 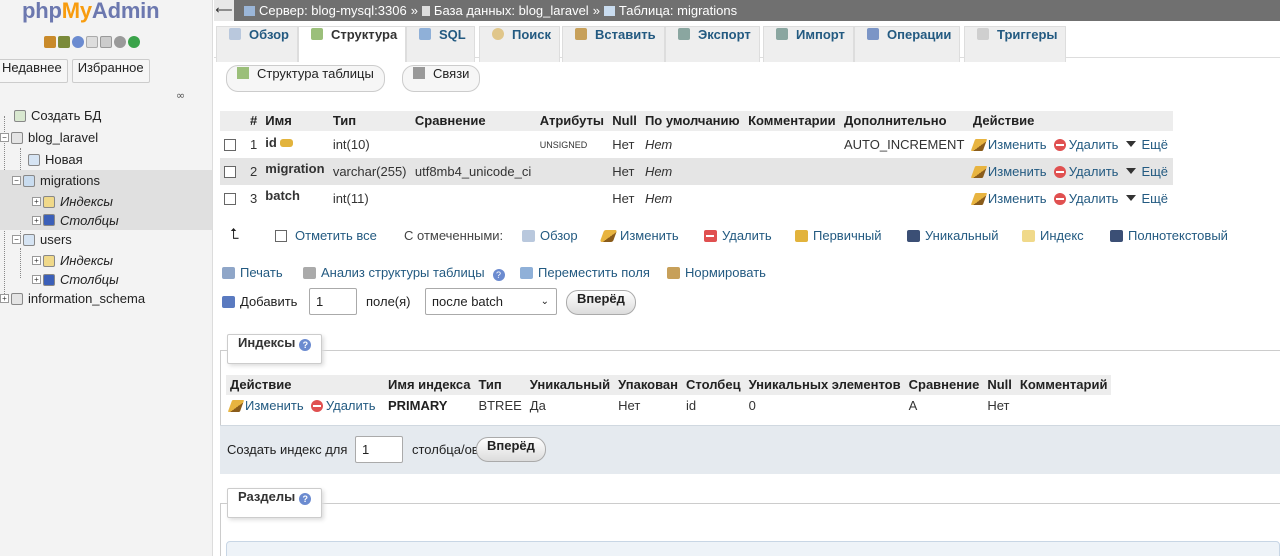 What do you see at coordinates (257, 44) in the screenshot?
I see `tab-browse: Обзор` at bounding box center [257, 44].